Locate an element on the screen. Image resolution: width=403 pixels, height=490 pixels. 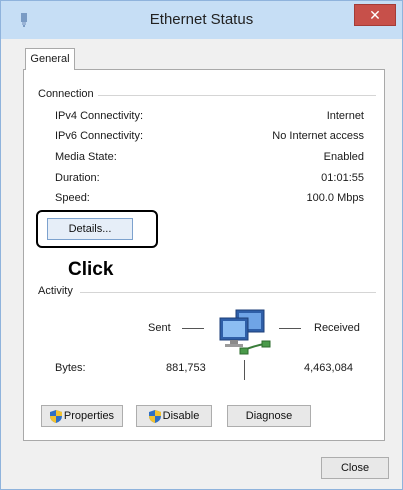
click-annotation: Click is located at coordinates (91, 269).